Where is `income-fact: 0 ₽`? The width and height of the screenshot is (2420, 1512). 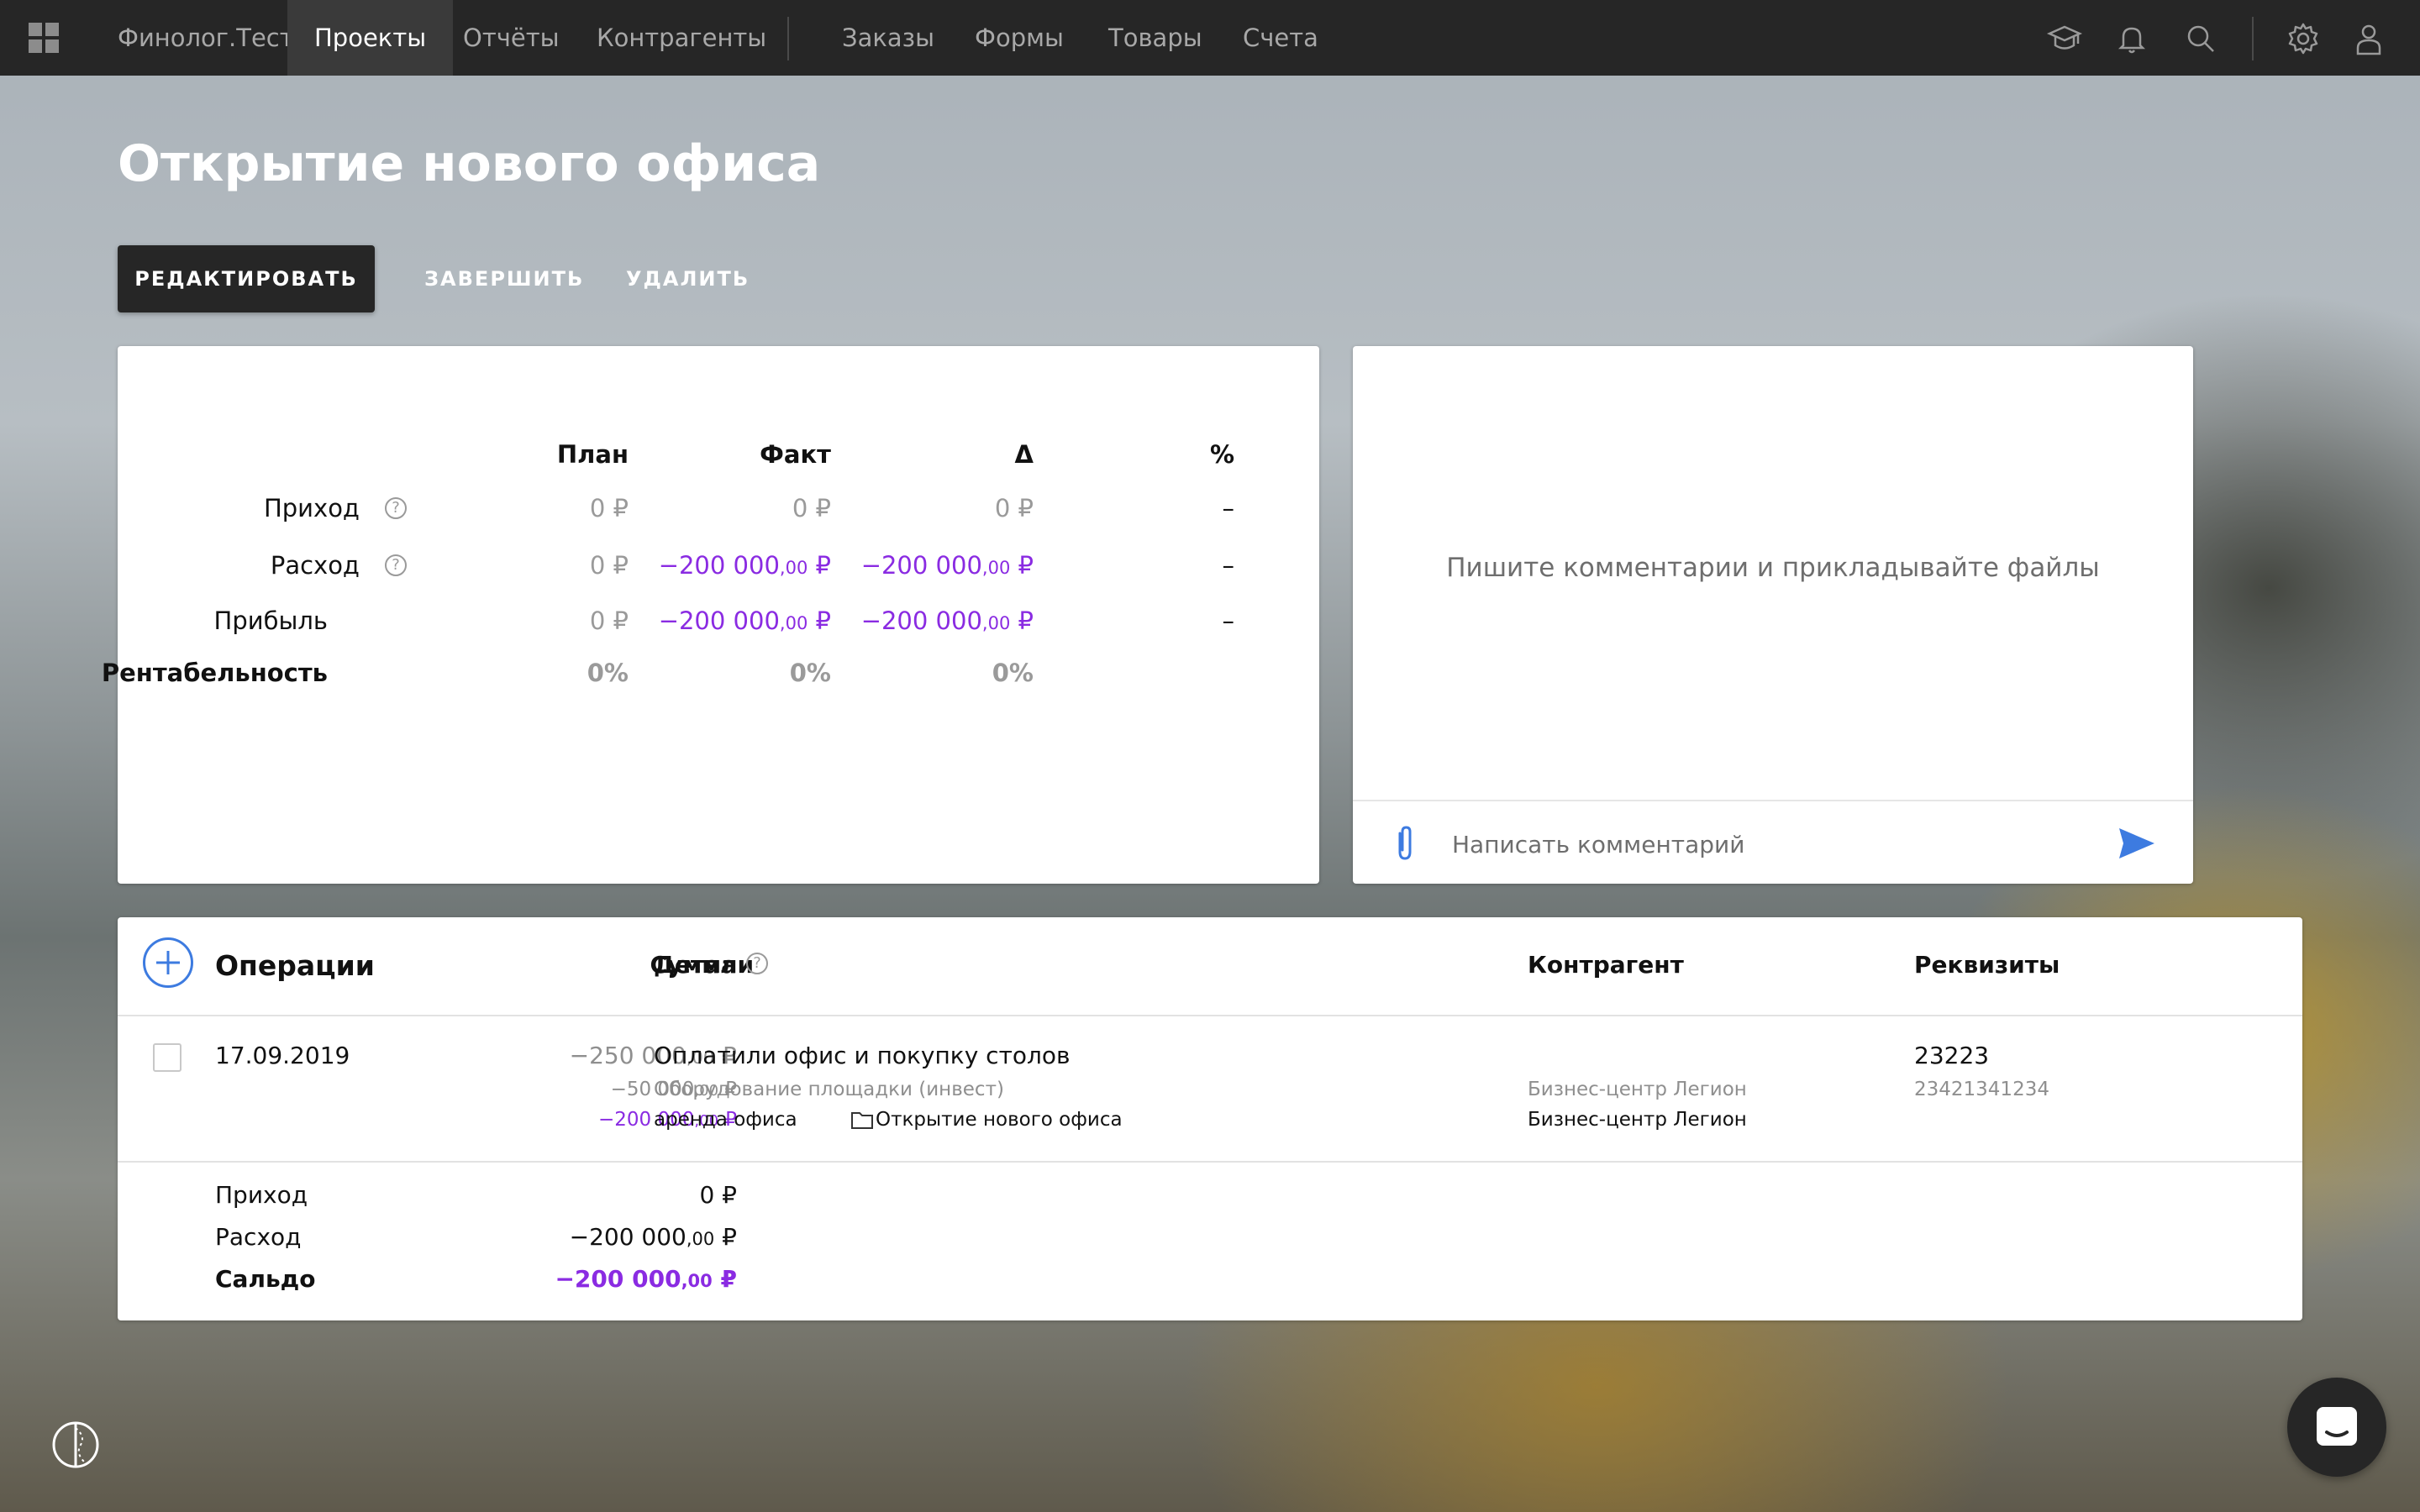 income-fact: 0 ₽ is located at coordinates (811, 508).